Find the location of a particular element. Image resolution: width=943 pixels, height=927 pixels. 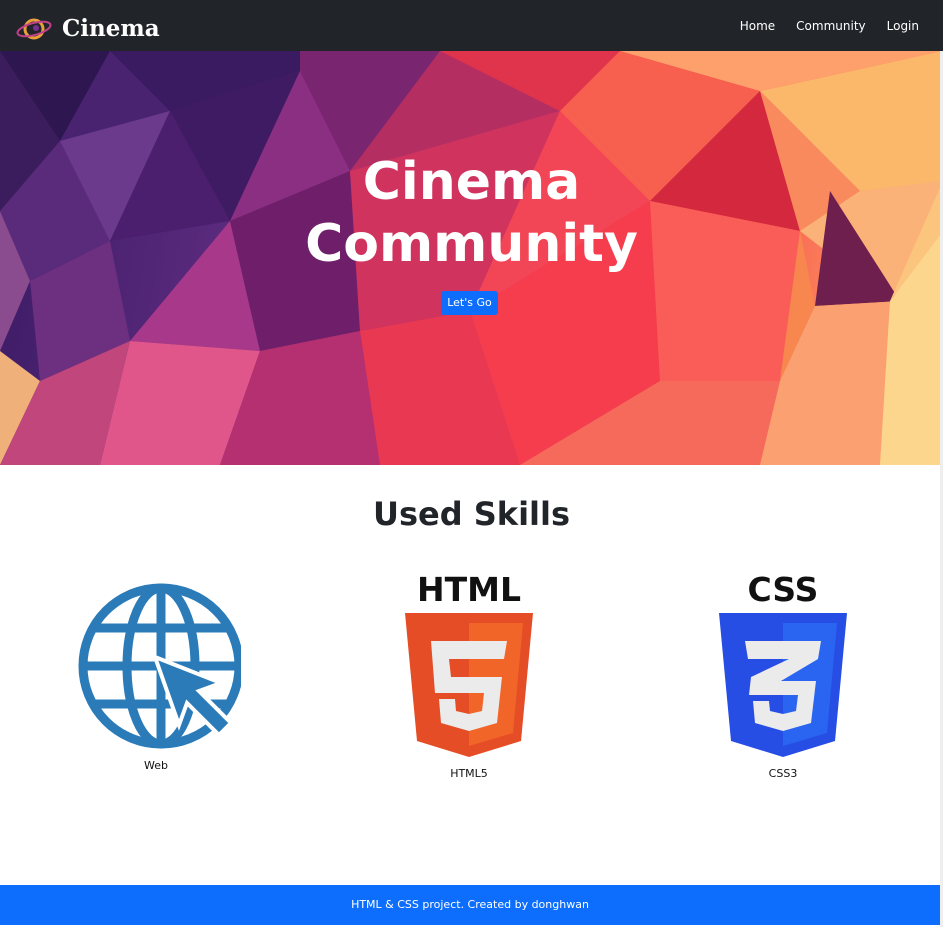

navbar: Cinema Home Community Login is located at coordinates (471, 25).